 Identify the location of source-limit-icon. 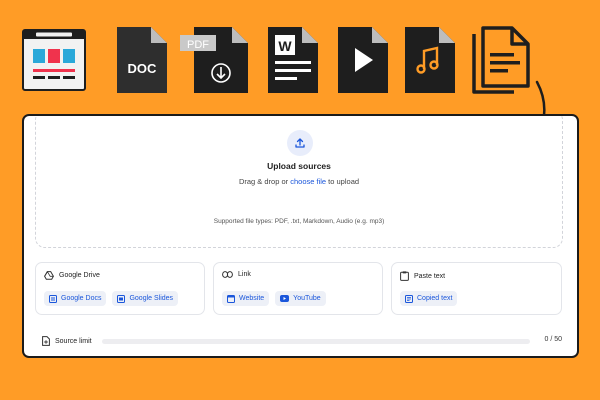
(46, 341).